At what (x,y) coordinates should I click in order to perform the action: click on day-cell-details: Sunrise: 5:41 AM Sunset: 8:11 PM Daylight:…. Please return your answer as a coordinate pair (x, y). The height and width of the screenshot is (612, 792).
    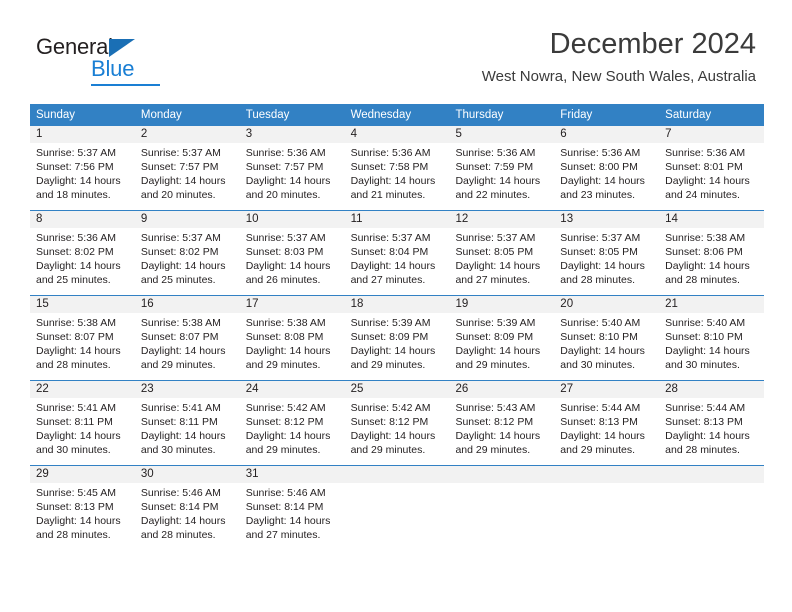
    Looking at the image, I should click on (82, 427).